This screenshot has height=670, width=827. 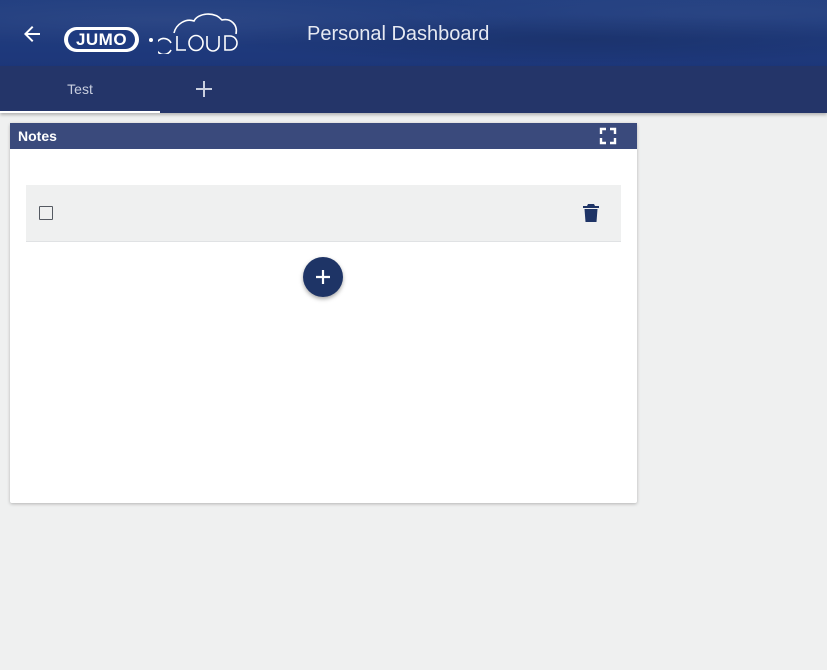 I want to click on page-title: Personal Dashboard, so click(x=398, y=34).